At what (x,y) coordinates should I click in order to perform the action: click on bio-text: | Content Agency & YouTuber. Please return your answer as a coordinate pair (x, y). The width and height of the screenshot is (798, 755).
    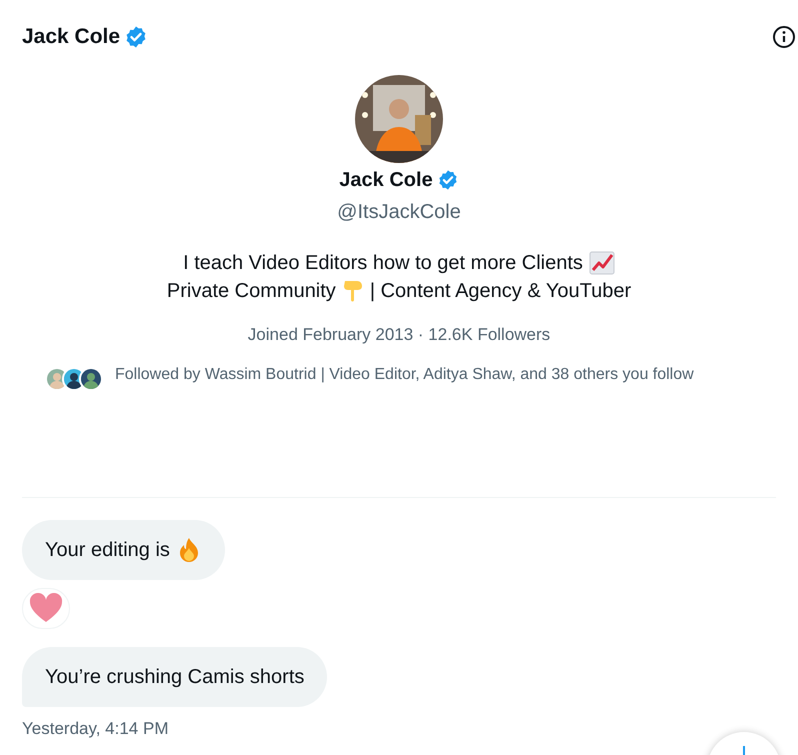
    Looking at the image, I should click on (501, 291).